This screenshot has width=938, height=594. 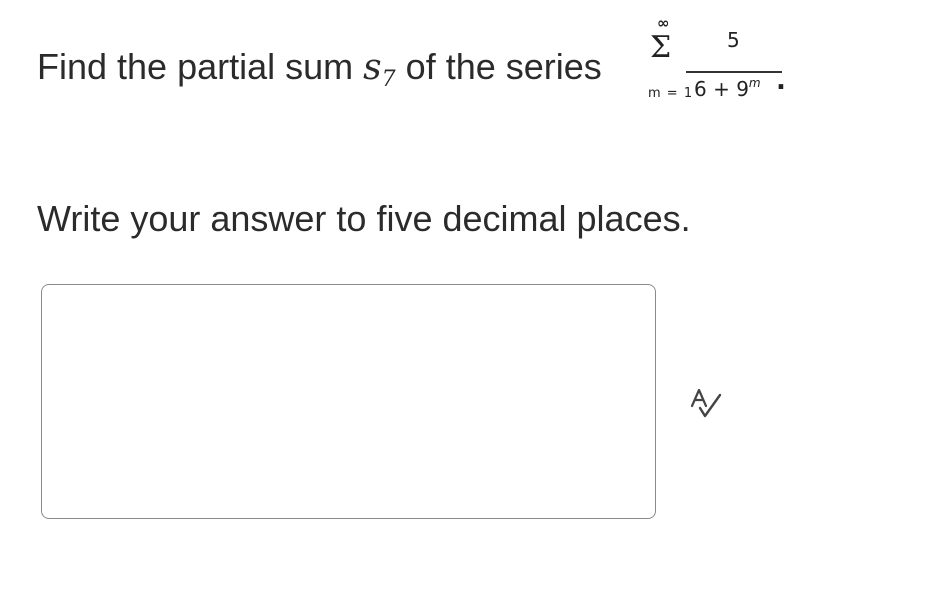 I want to click on series-denominator: 6 + 9m, so click(x=727, y=88).